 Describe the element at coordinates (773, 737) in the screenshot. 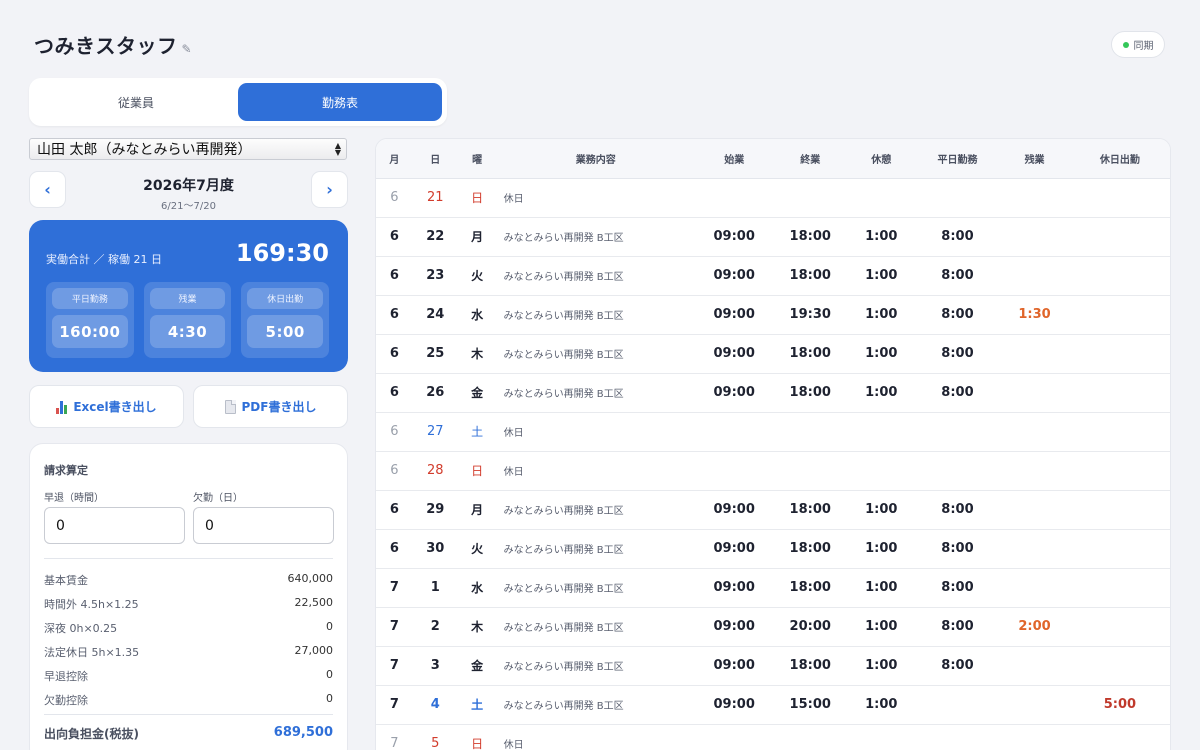

I see `table-row: 7 5 日休日` at that location.